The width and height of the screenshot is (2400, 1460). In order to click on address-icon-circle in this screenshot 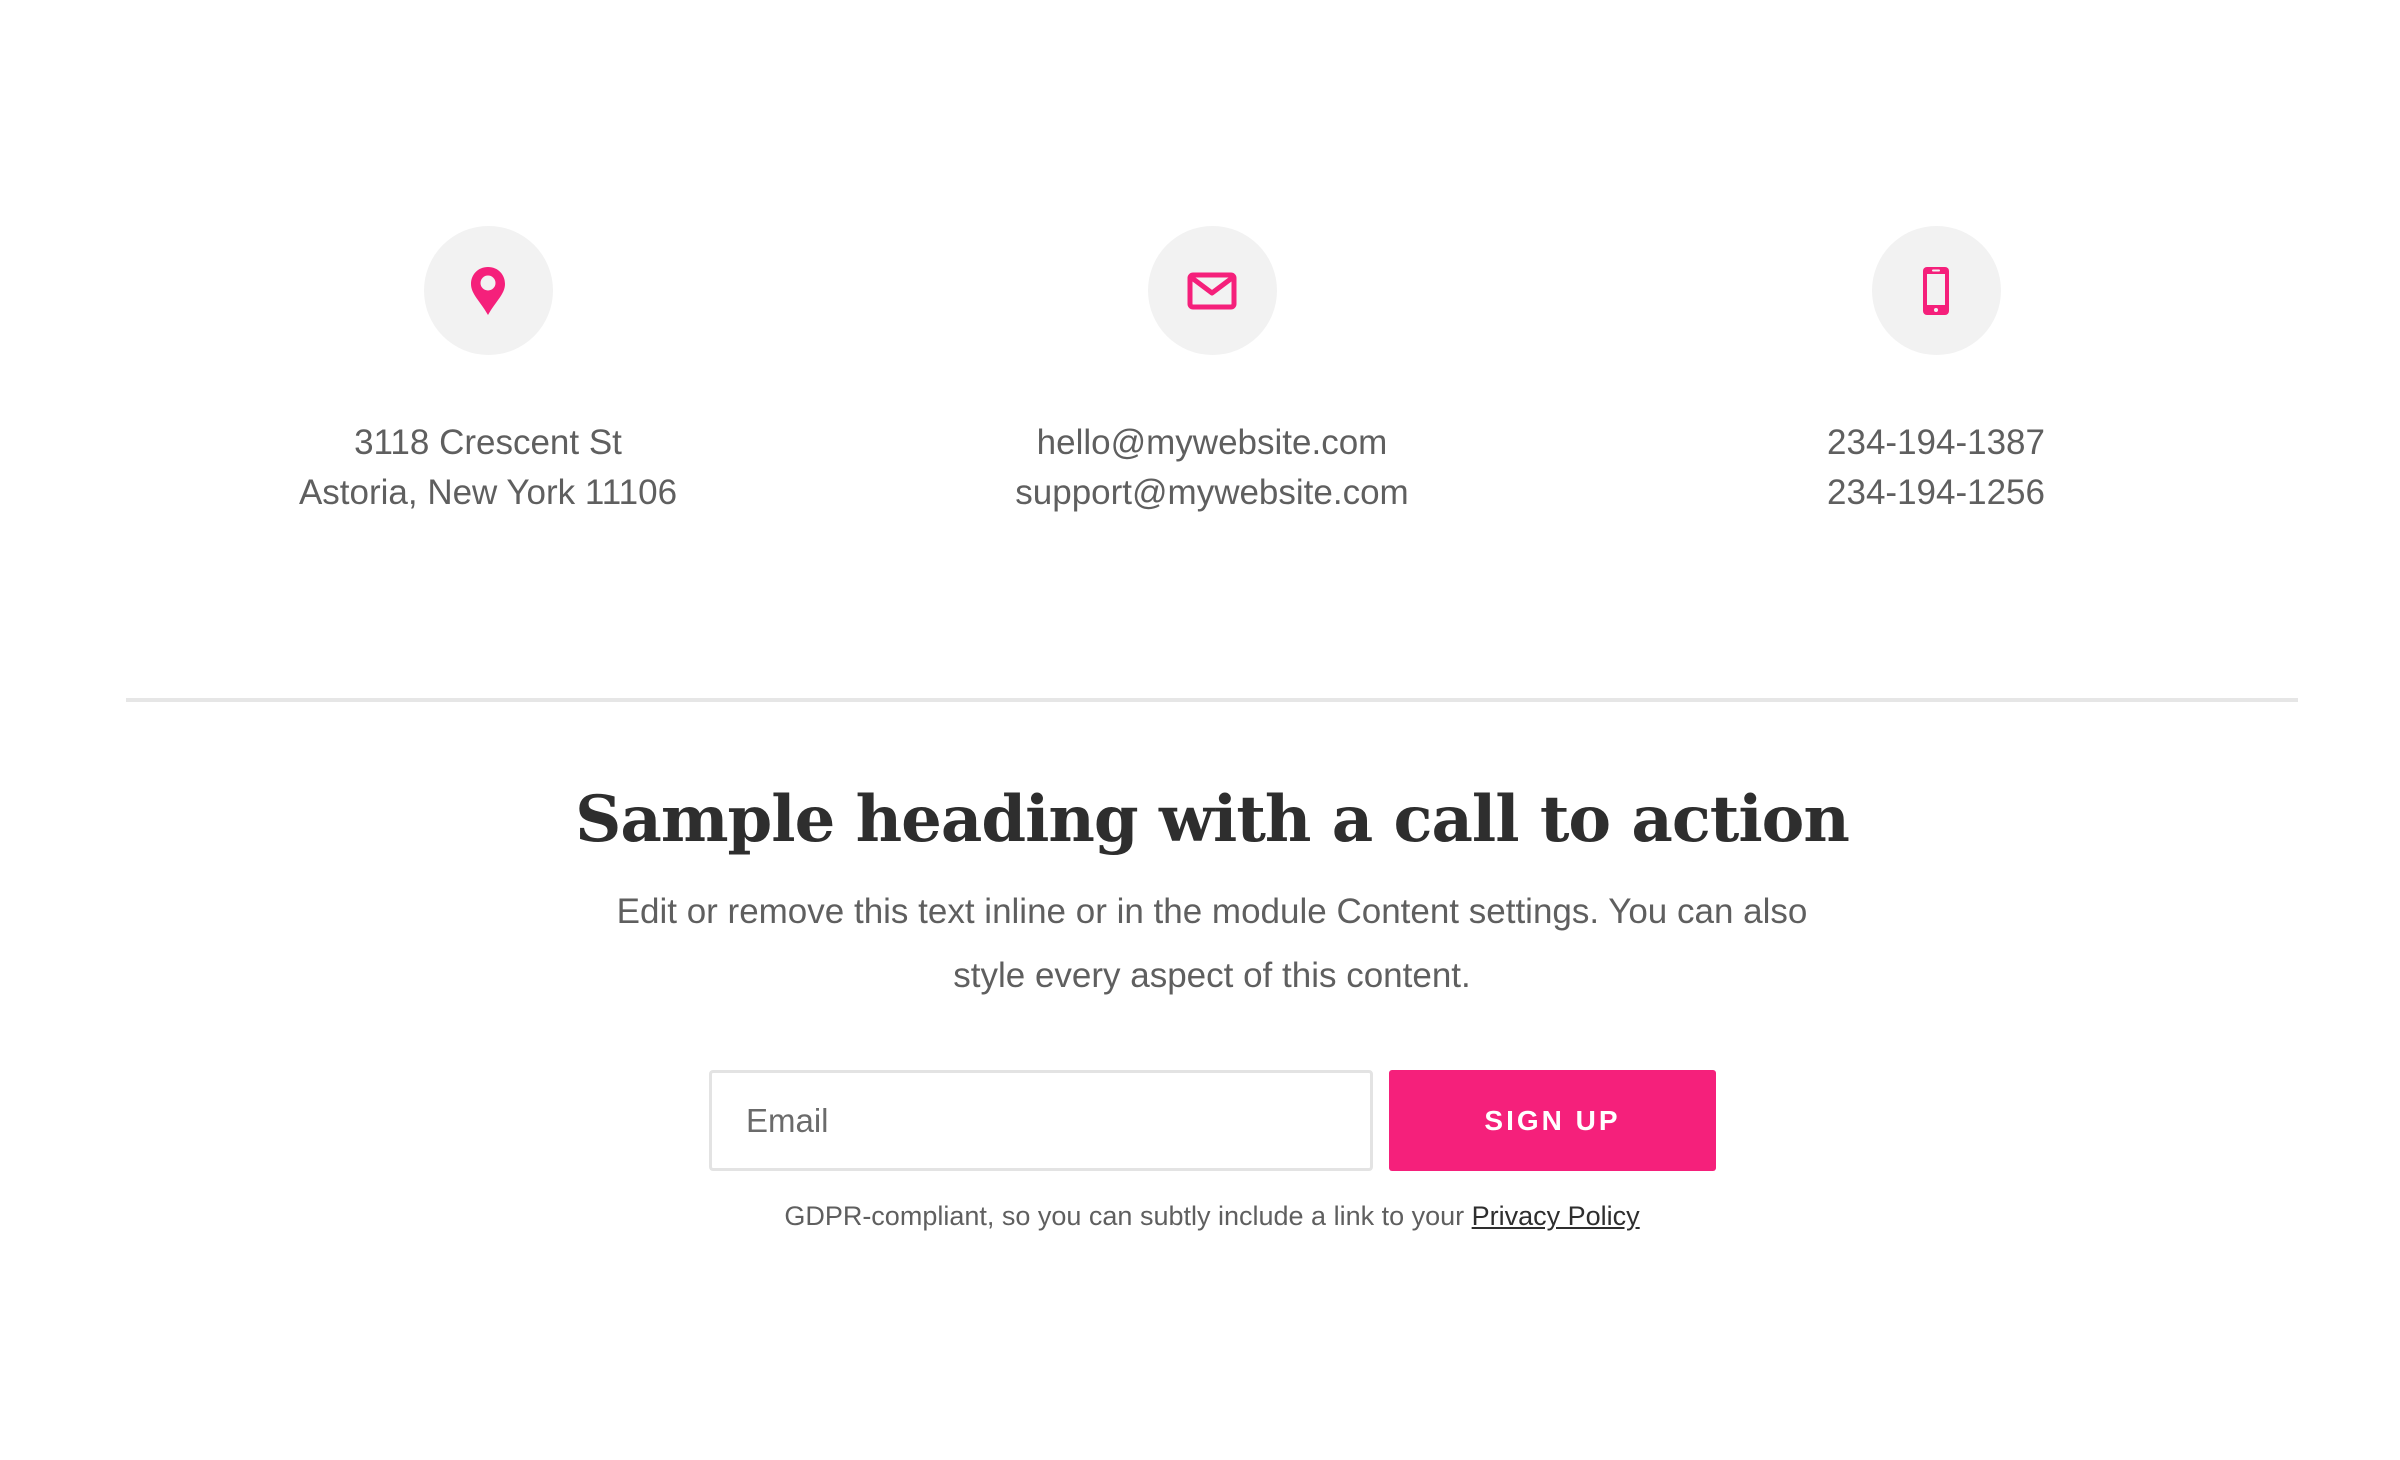, I will do `click(488, 290)`.